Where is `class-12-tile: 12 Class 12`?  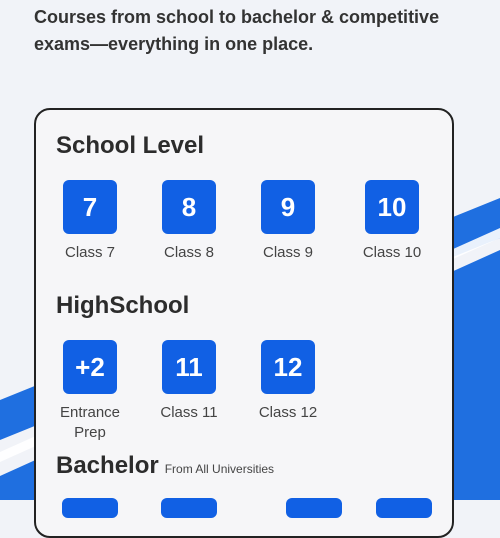
class-12-tile: 12 Class 12 is located at coordinates (288, 381).